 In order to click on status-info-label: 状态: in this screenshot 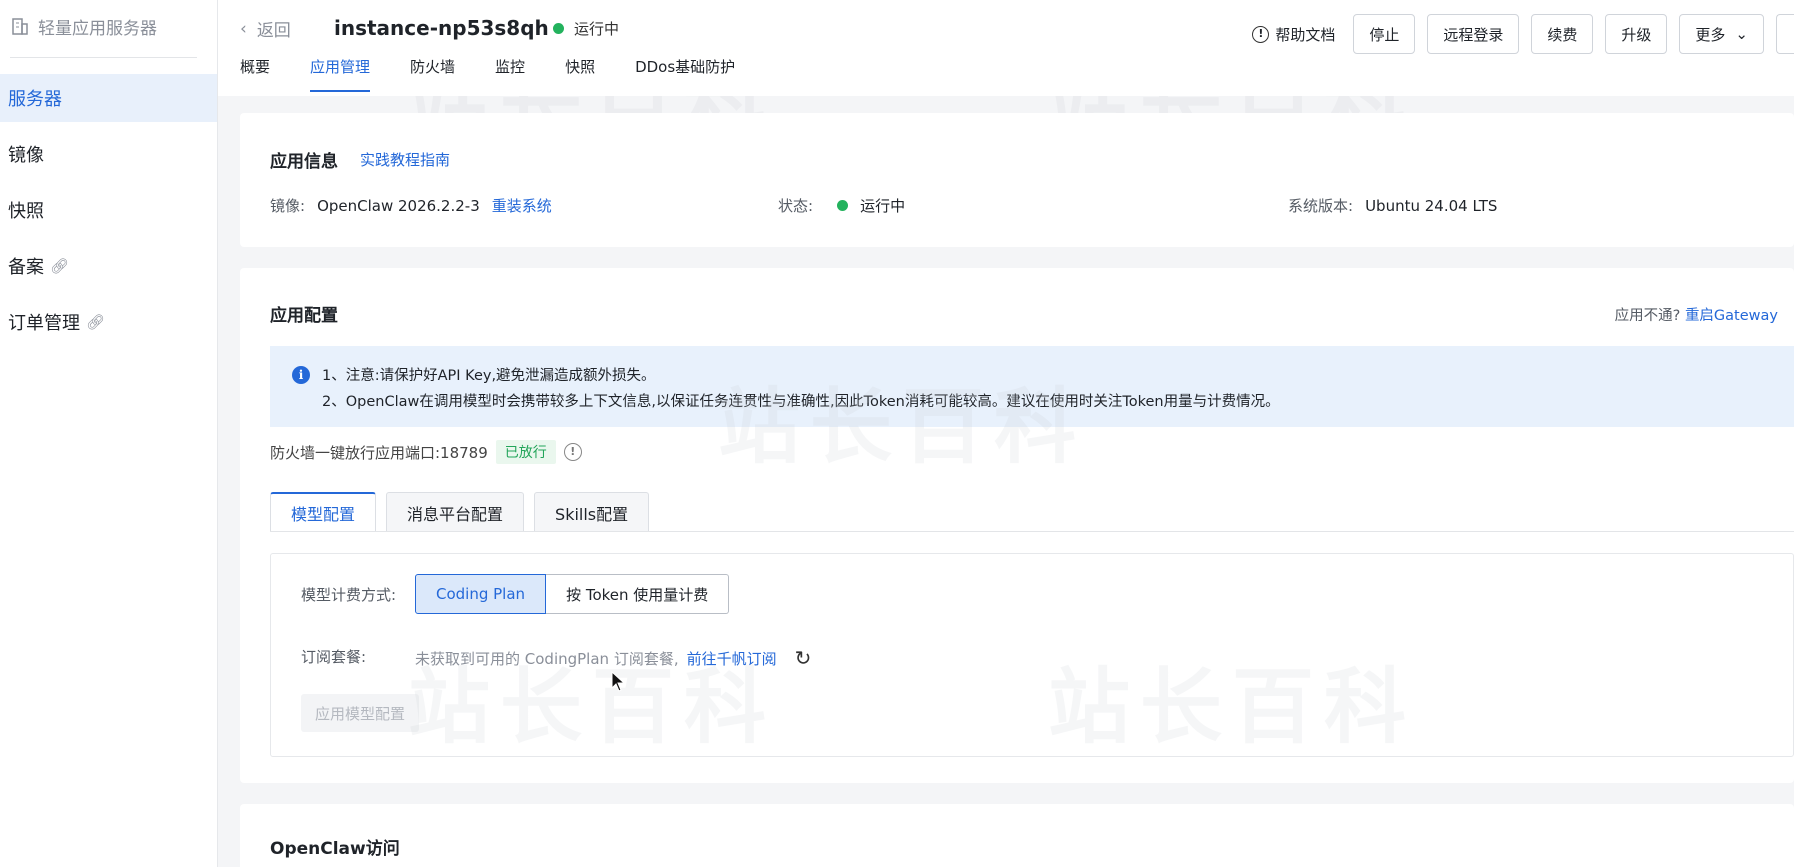, I will do `click(796, 206)`.